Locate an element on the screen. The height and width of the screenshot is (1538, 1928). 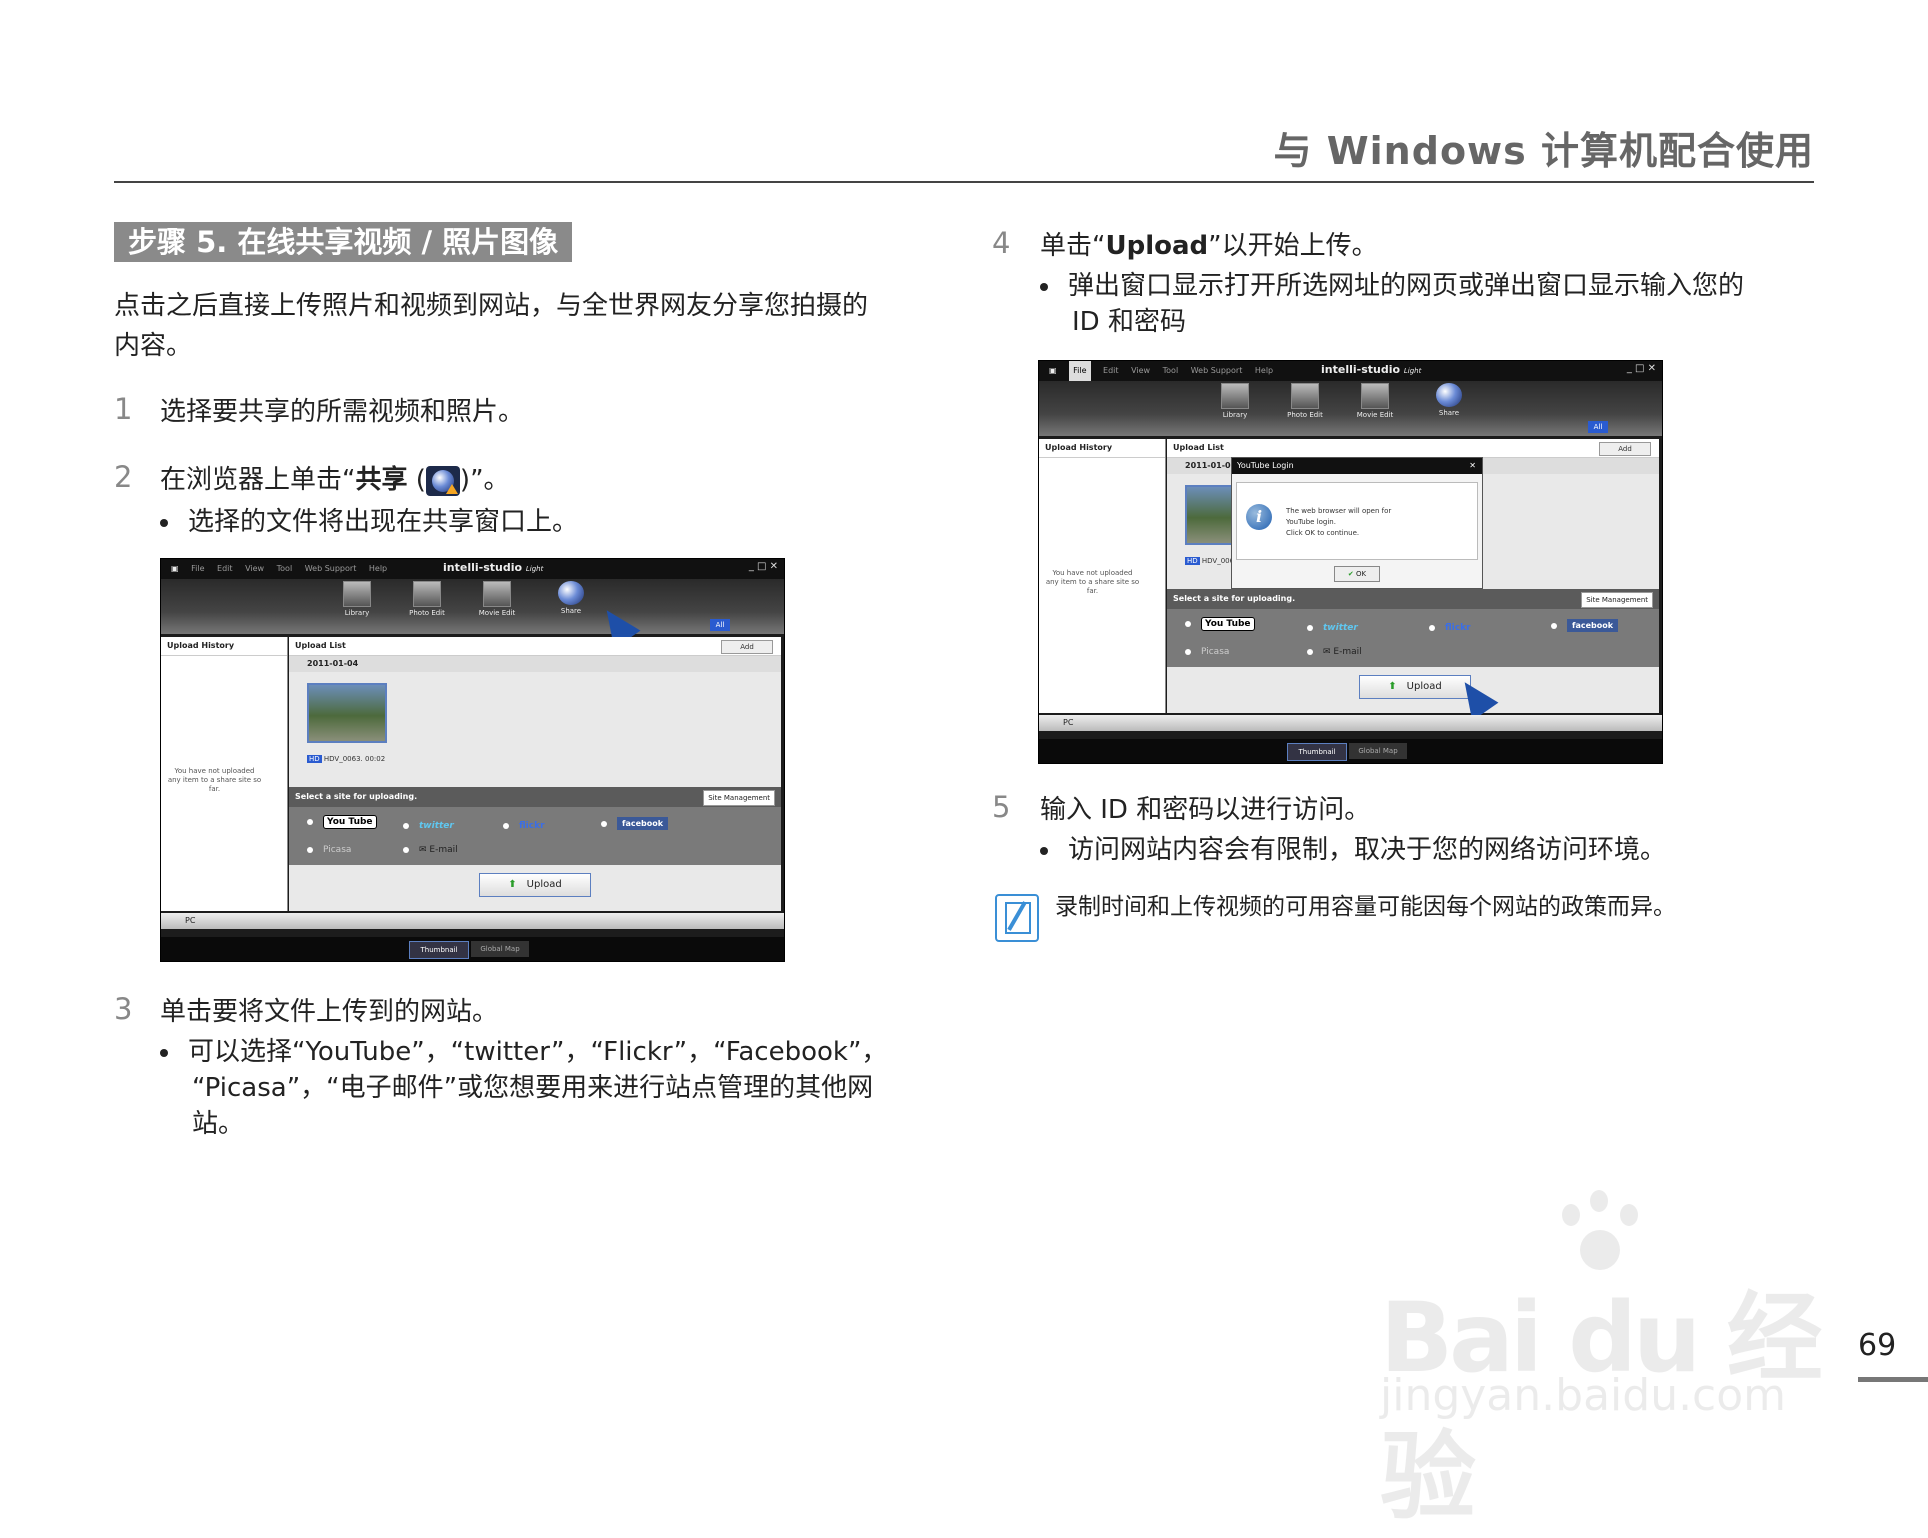
info-icon: i is located at coordinates (1259, 517).